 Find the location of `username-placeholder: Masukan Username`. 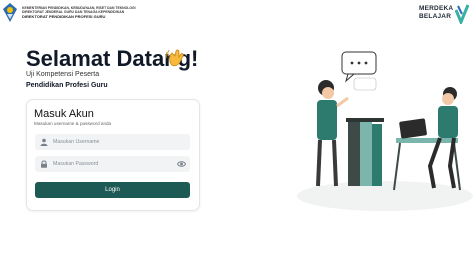

username-placeholder: Masukan Username is located at coordinates (76, 142).